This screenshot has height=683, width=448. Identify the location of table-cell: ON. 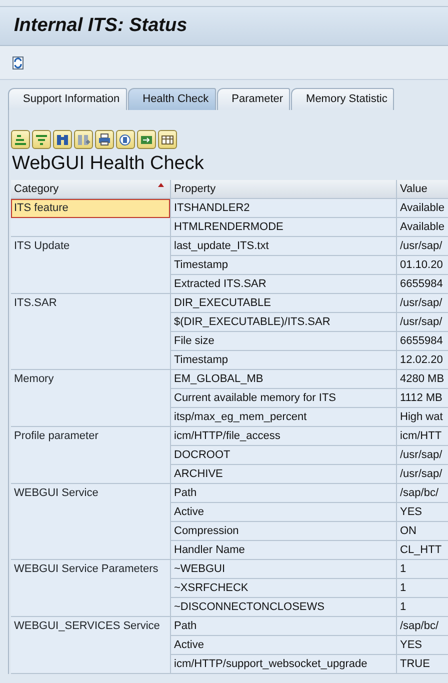
(422, 531).